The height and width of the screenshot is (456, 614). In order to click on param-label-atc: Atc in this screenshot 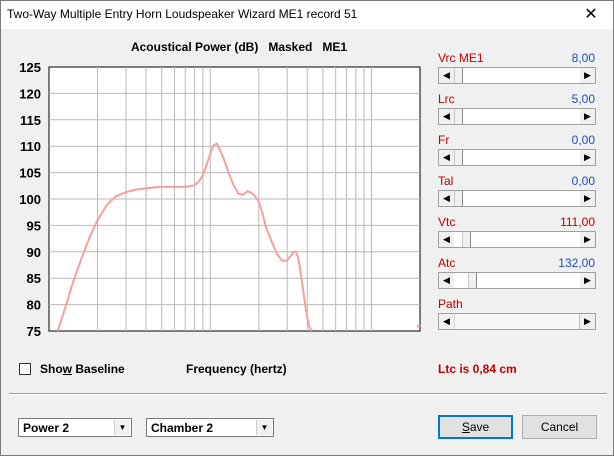, I will do `click(447, 263)`.